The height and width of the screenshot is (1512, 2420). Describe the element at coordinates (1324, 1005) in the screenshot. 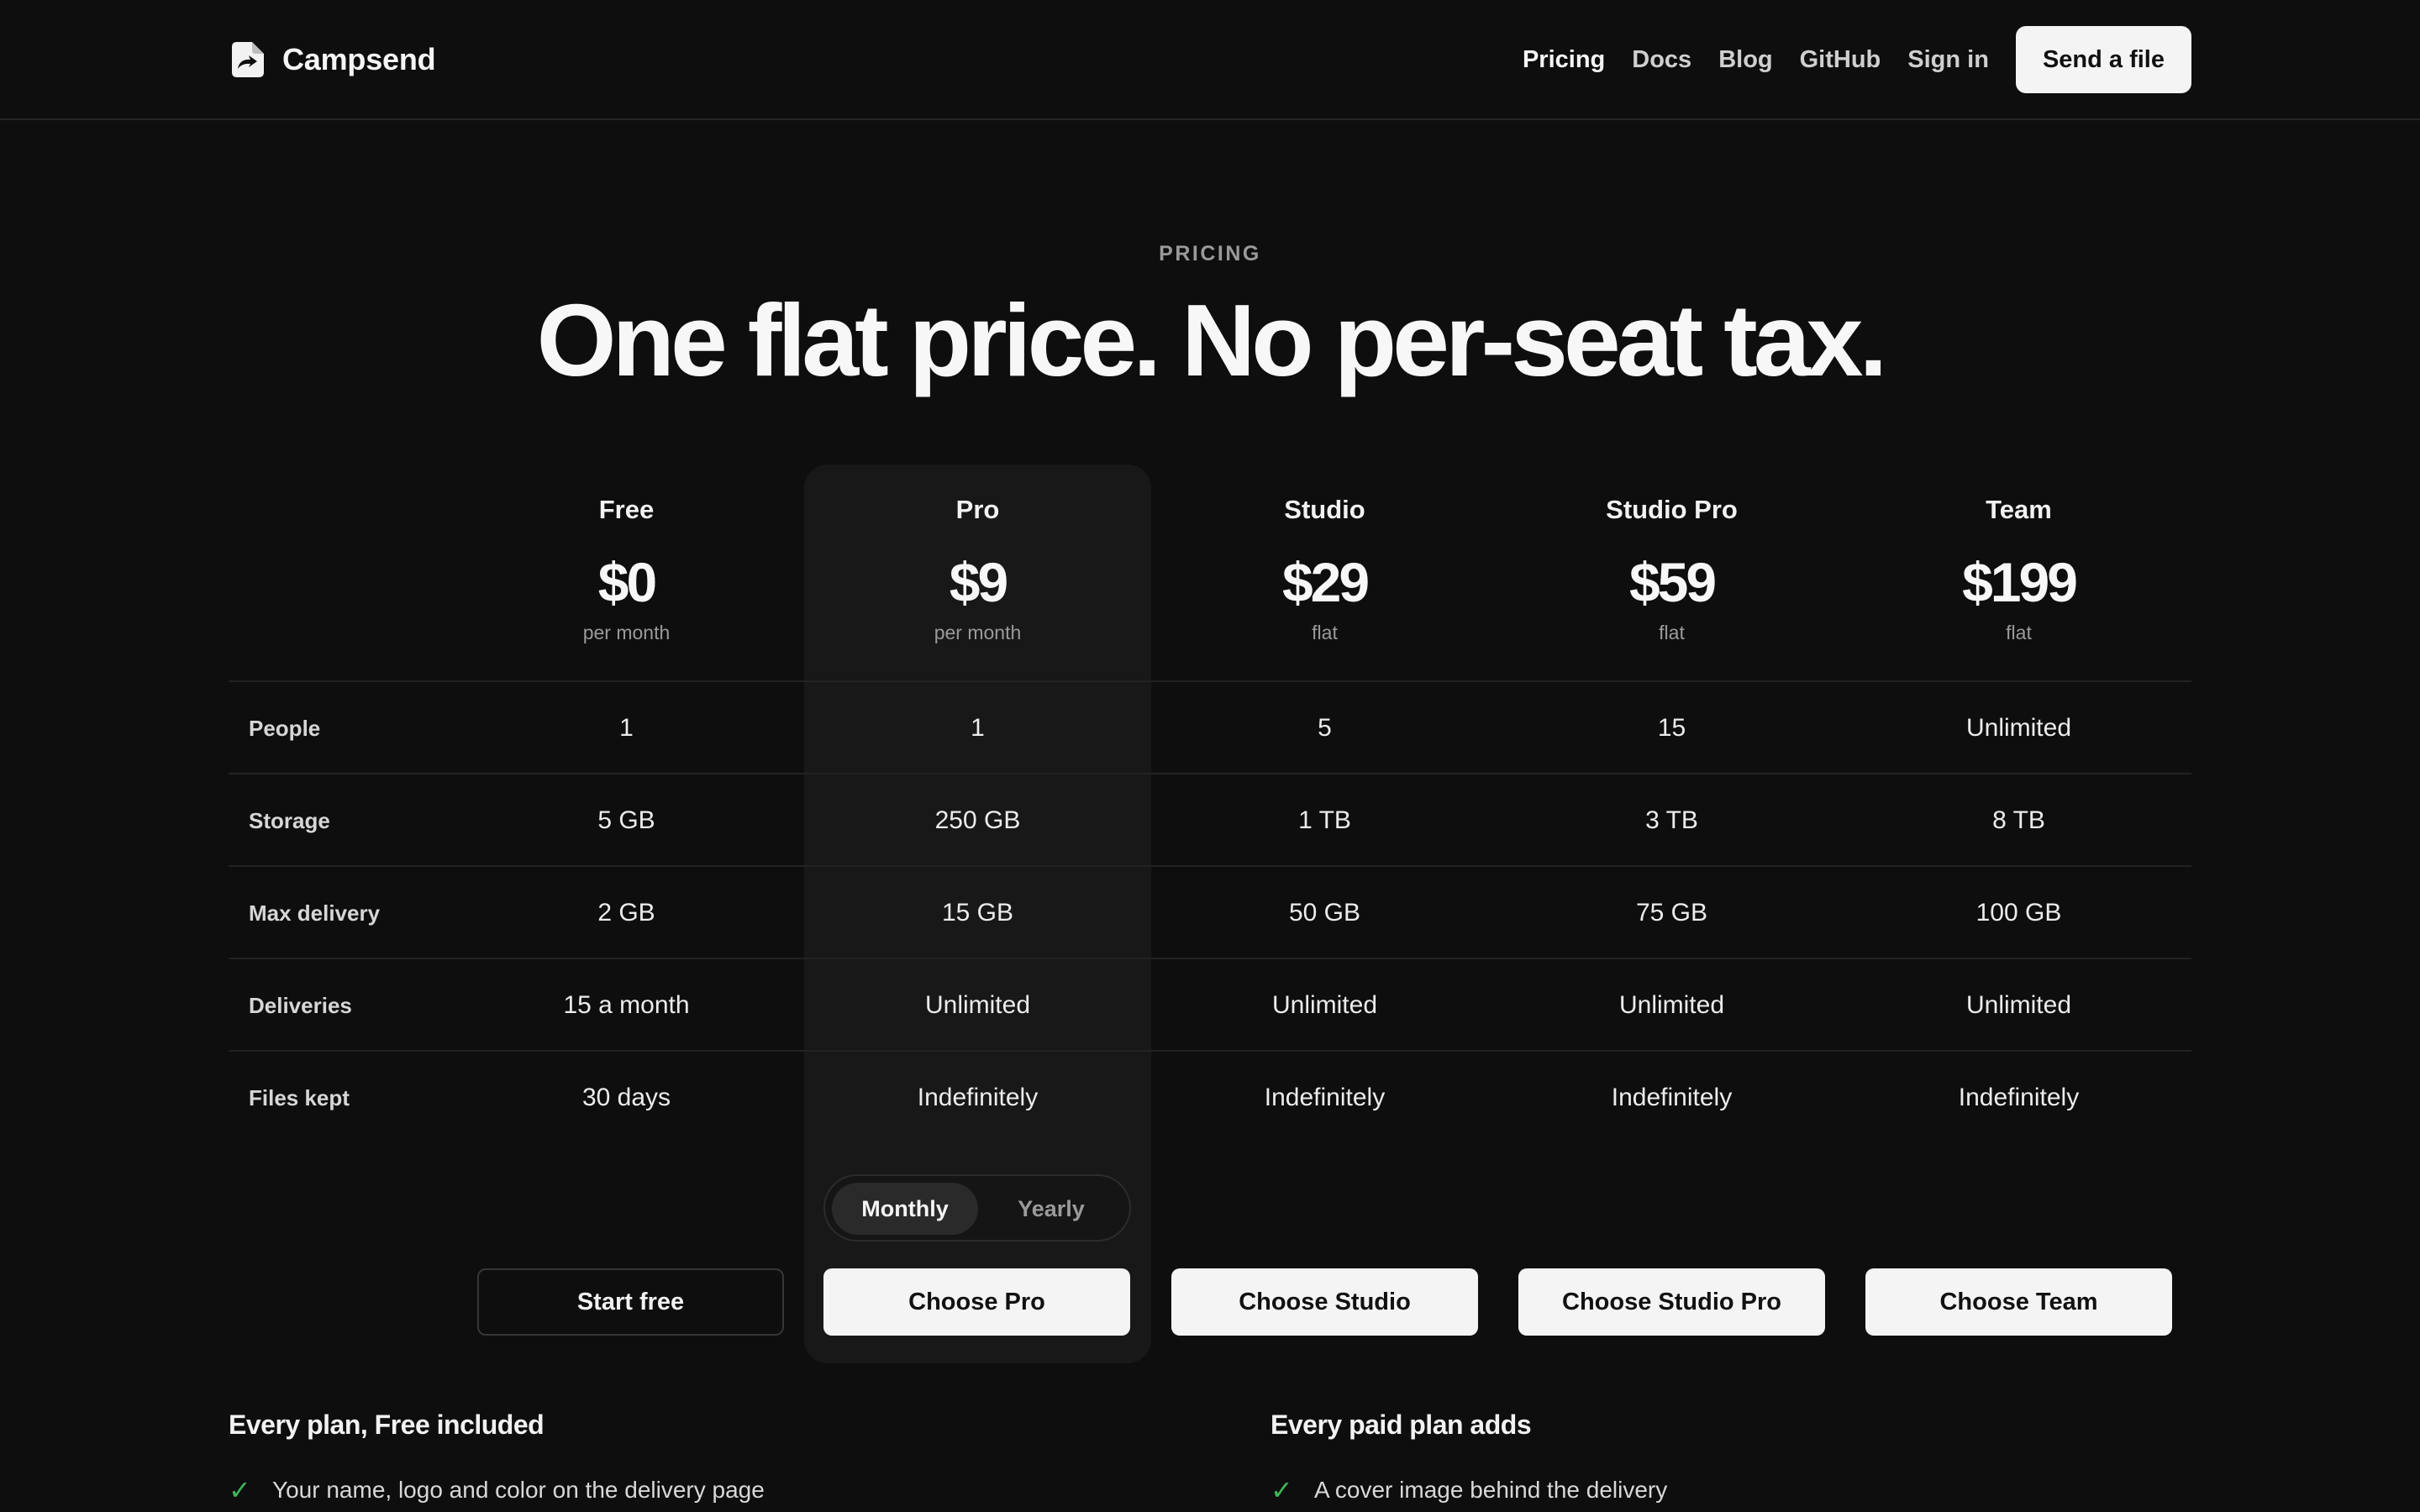

I see `cell-studio: Unlimited` at that location.